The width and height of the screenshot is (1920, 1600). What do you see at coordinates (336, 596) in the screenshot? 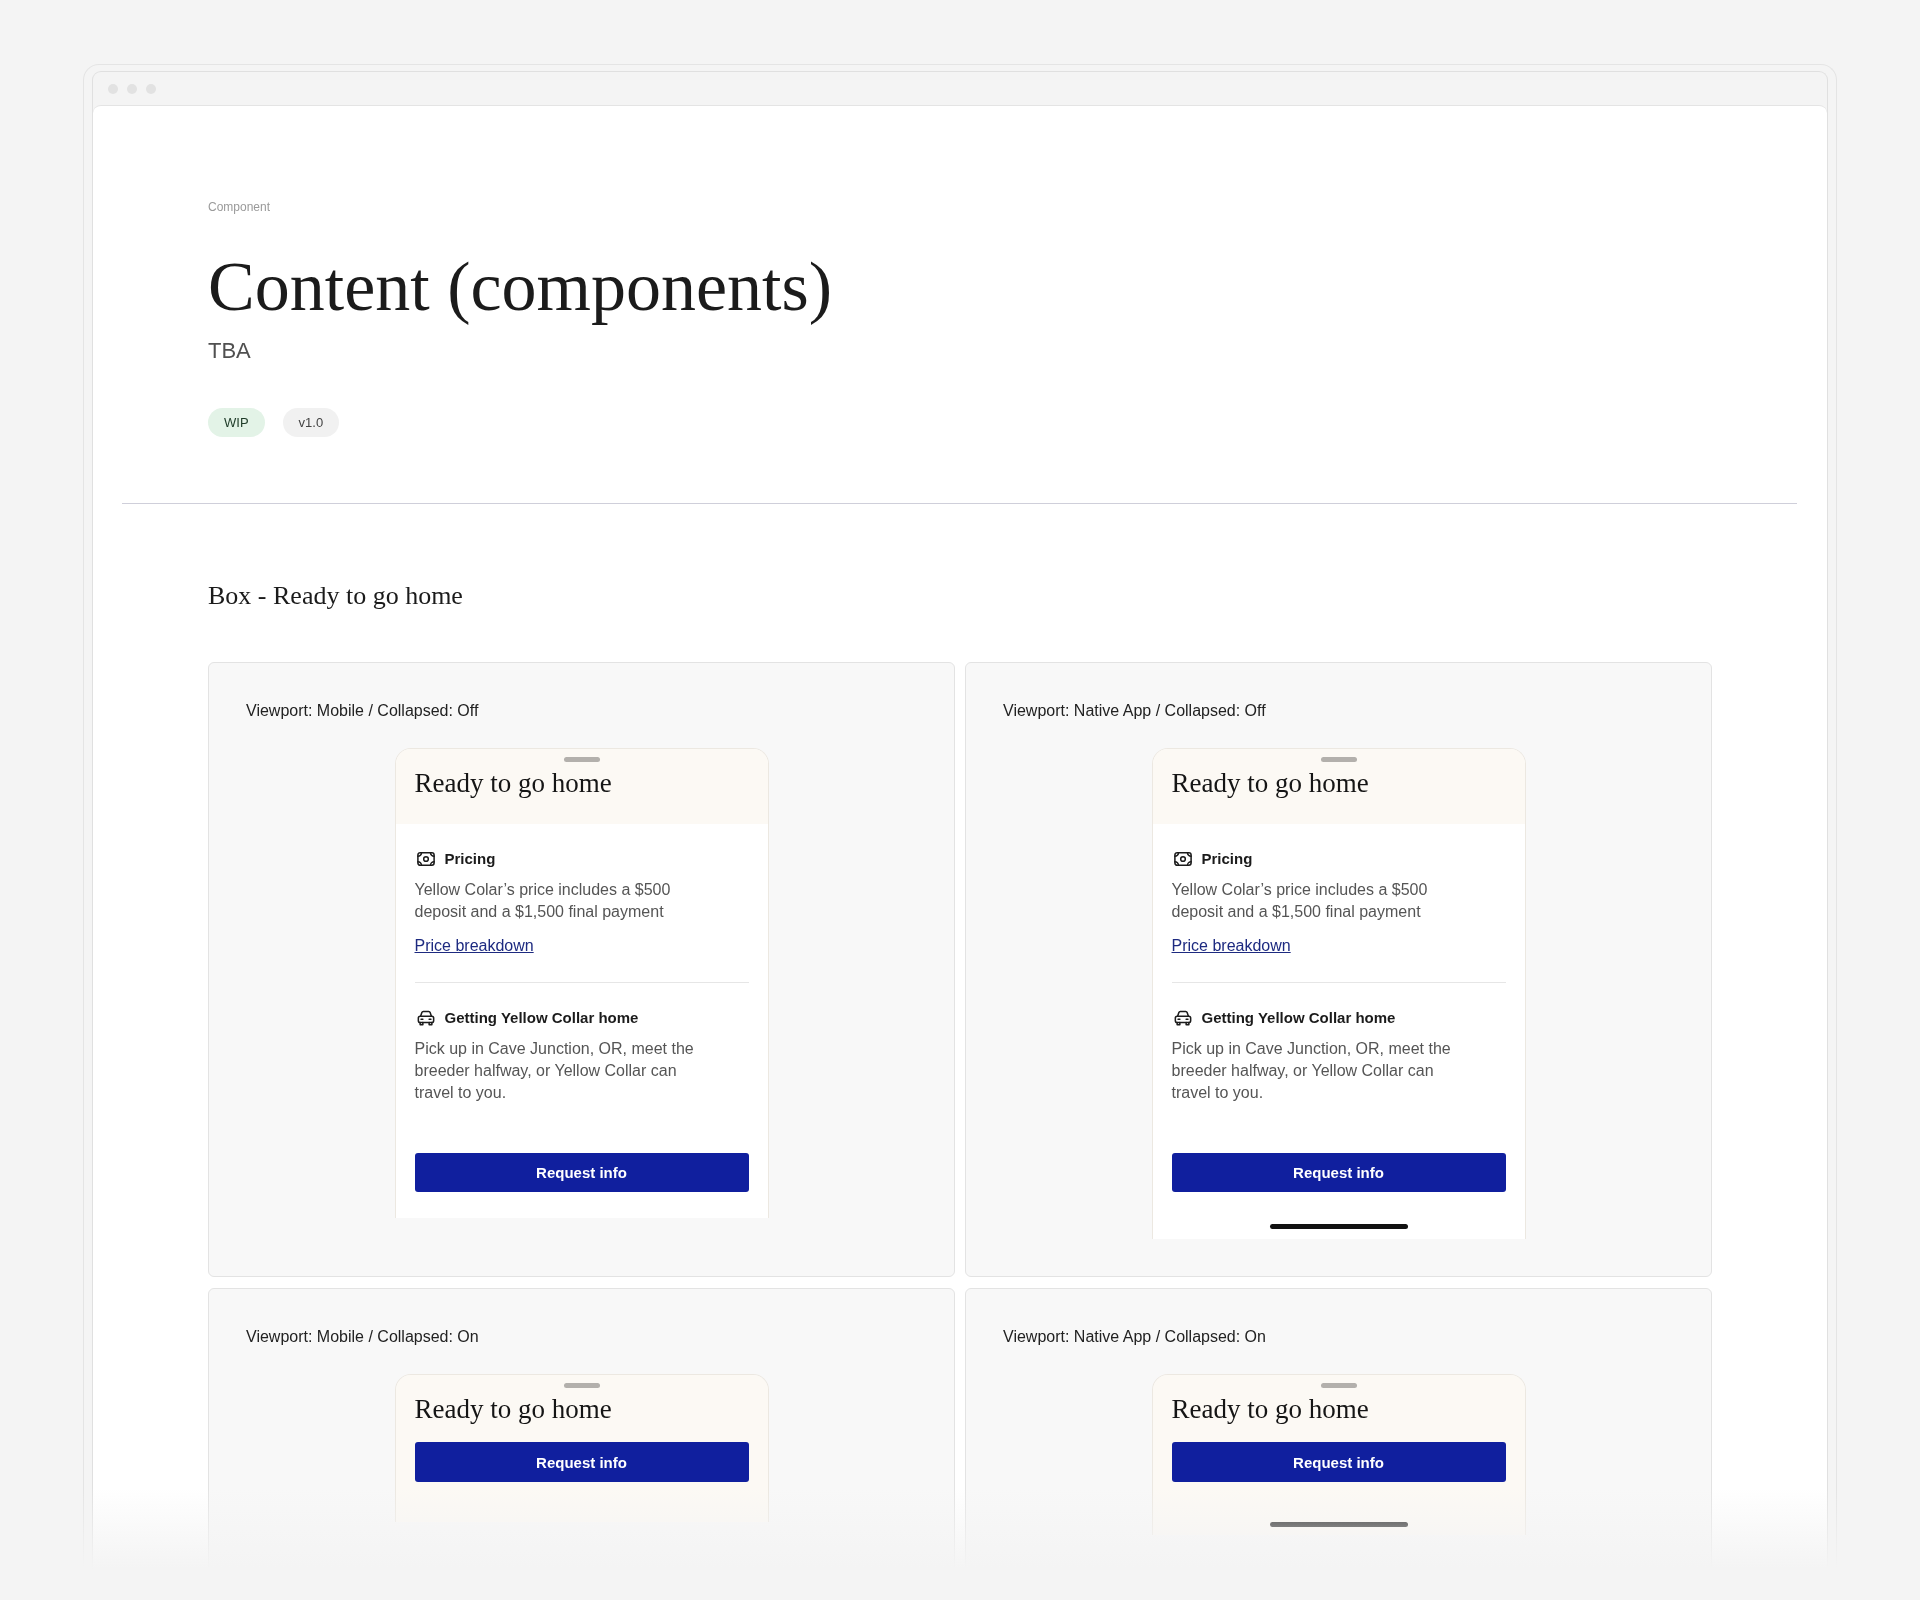
I see `section-title: Box - Ready to go home` at bounding box center [336, 596].